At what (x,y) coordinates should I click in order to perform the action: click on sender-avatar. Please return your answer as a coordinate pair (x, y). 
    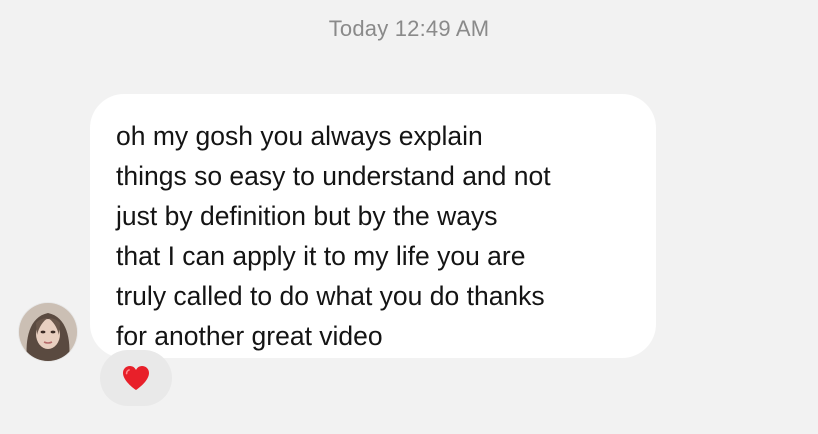
    Looking at the image, I should click on (48, 332).